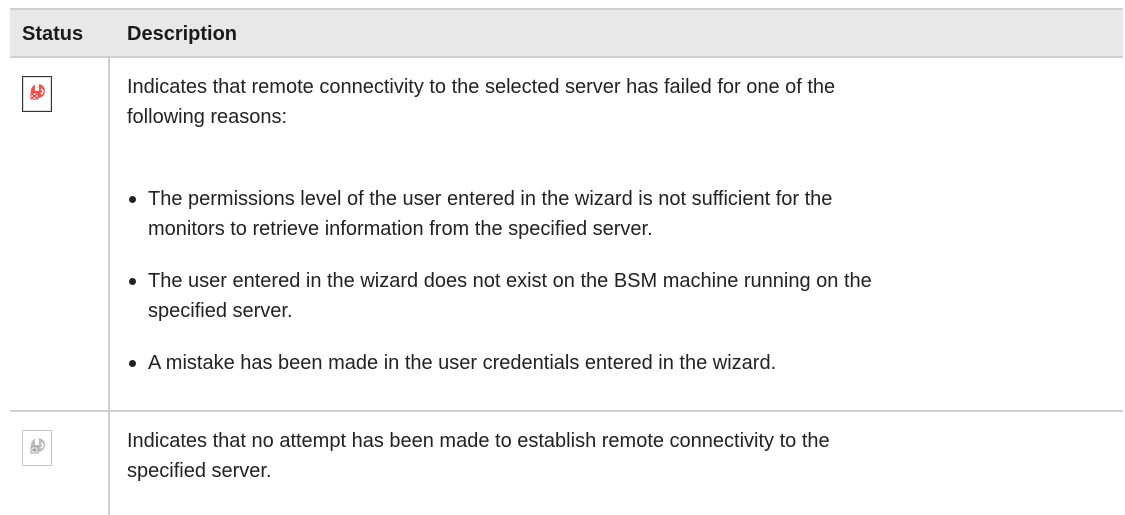  I want to click on header-status: Status, so click(53, 34).